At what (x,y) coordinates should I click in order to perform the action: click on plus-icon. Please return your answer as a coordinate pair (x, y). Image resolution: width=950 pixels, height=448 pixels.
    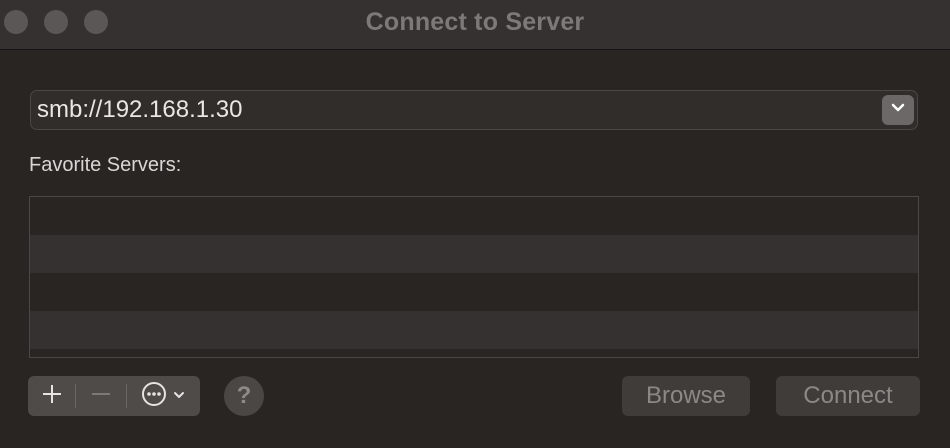
    Looking at the image, I should click on (52, 396).